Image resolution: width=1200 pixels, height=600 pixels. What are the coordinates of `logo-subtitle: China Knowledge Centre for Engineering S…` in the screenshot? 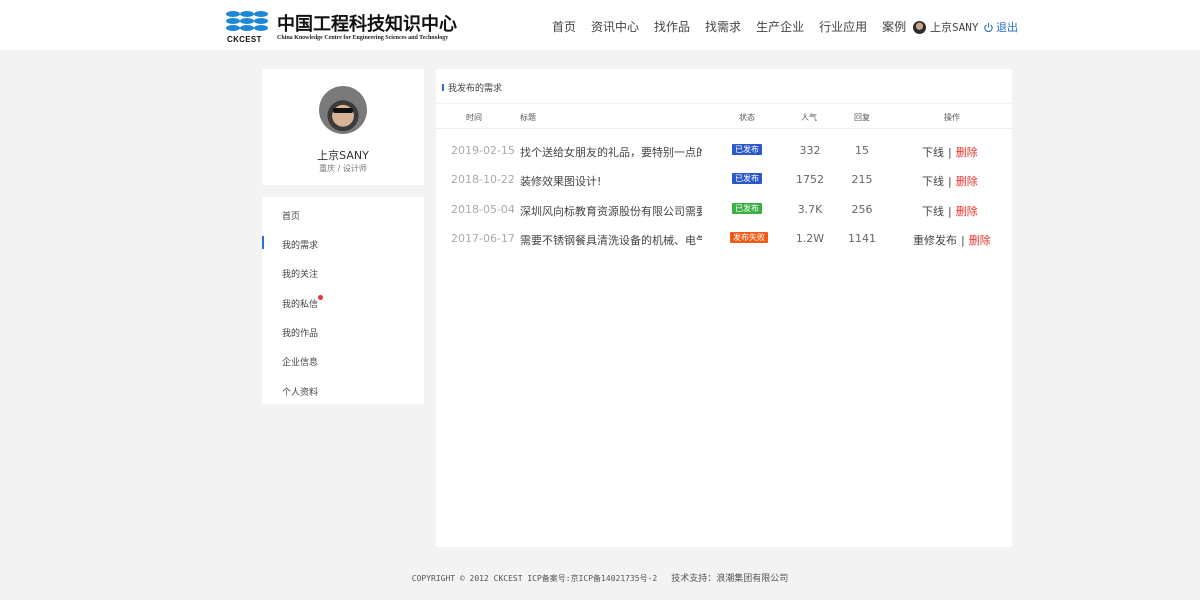 It's located at (363, 38).